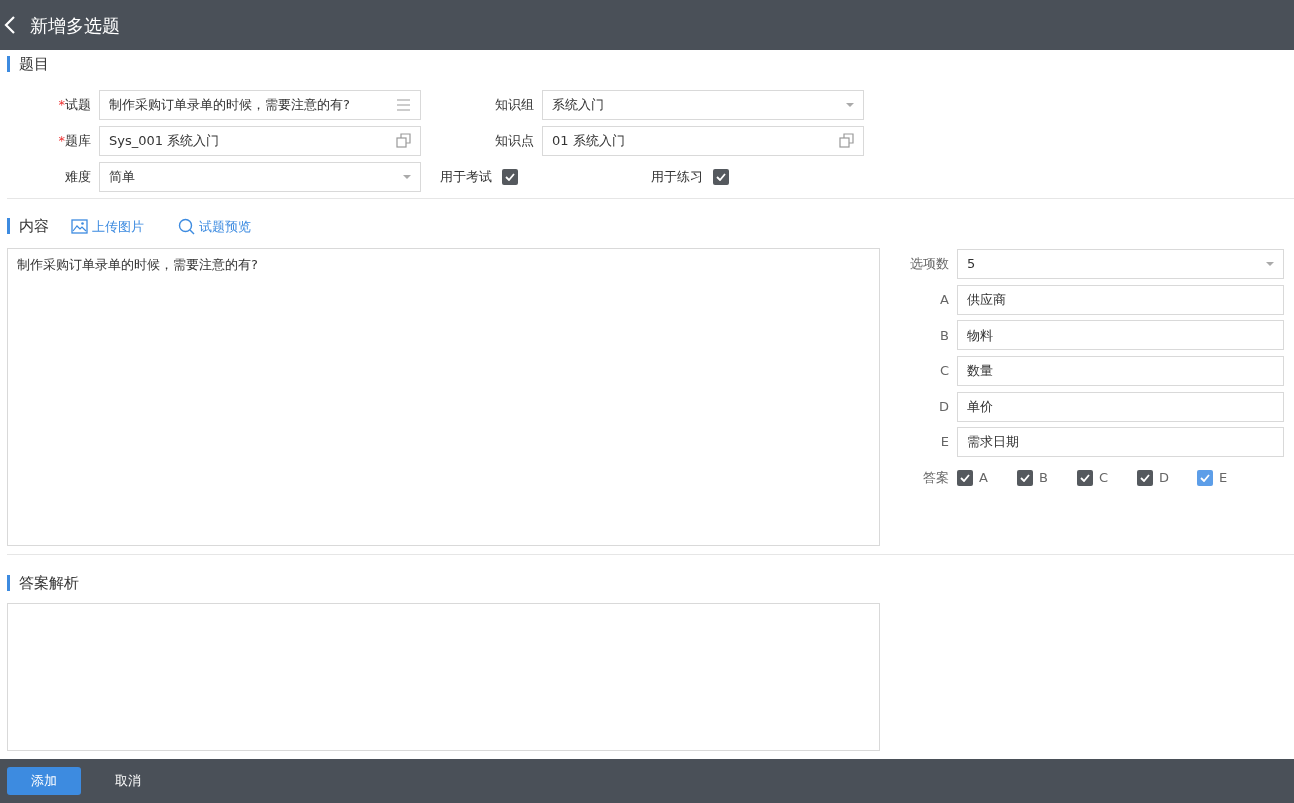 The height and width of the screenshot is (803, 1294). What do you see at coordinates (118, 226) in the screenshot?
I see `toolbar-link: 上传图片` at bounding box center [118, 226].